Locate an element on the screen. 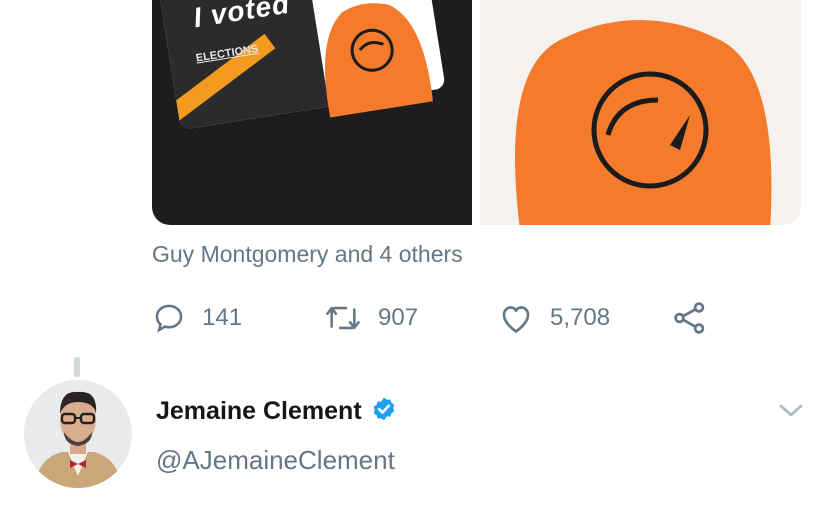 This screenshot has height=510, width=825. liked-by-text: Guy Montgomery and 4 others is located at coordinates (307, 254).